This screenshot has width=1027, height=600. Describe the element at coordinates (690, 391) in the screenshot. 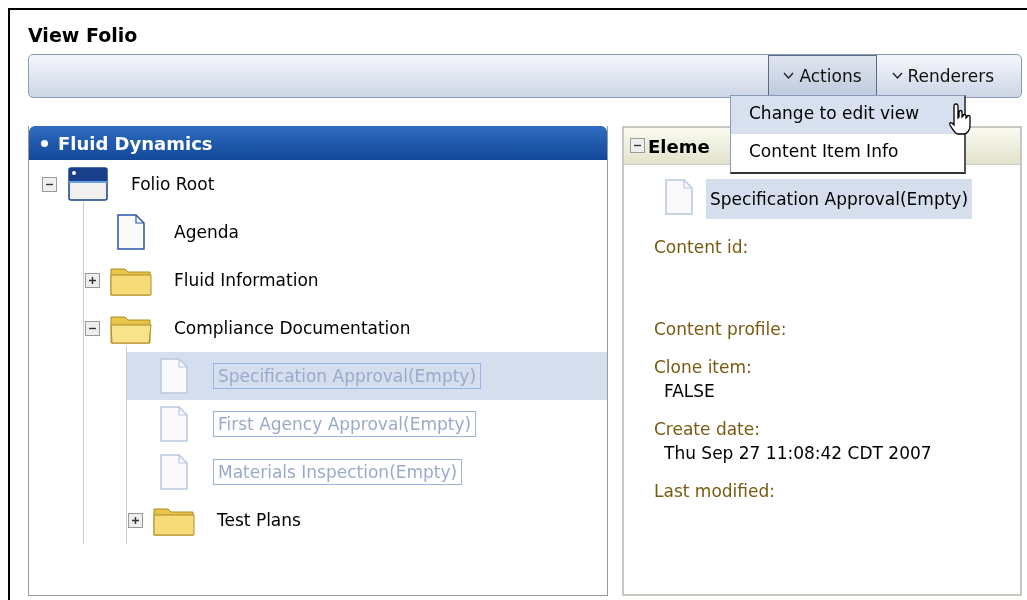

I see `field-value: FALSE` at that location.